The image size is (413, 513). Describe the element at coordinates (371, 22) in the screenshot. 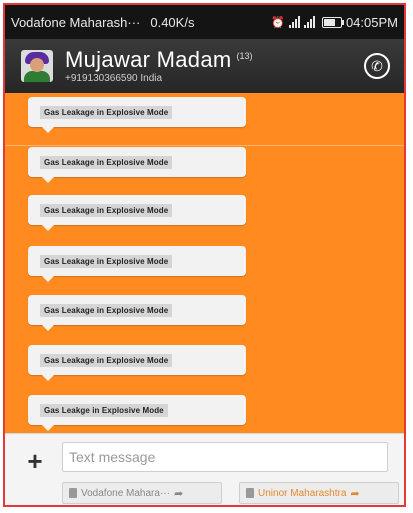

I see `clock: 04:05PM` at that location.